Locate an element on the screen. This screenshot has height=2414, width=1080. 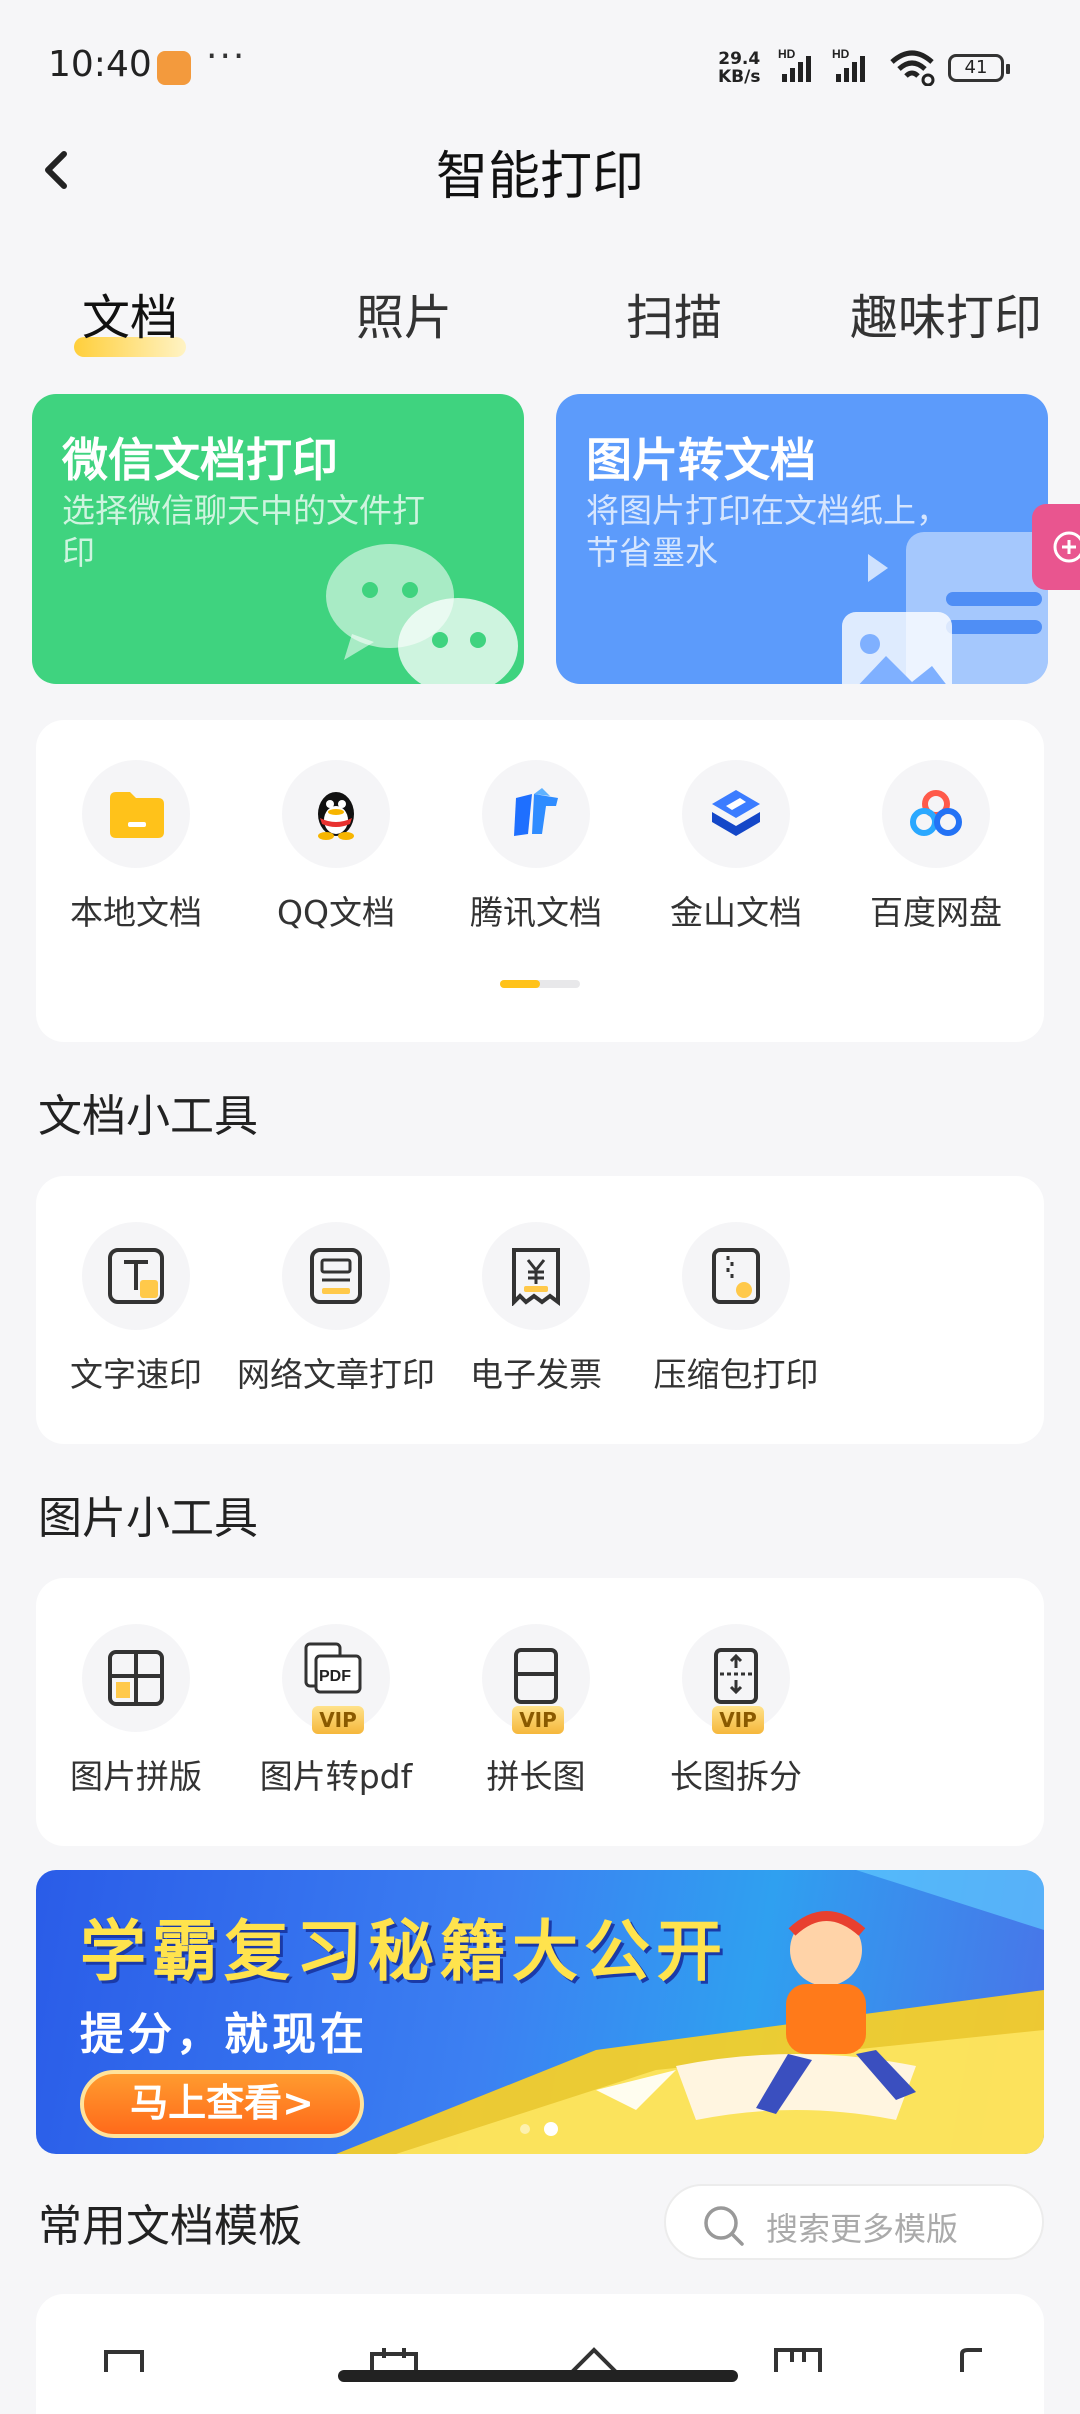
source-kingsoft-docs: 金山文档 is located at coordinates (736, 847).